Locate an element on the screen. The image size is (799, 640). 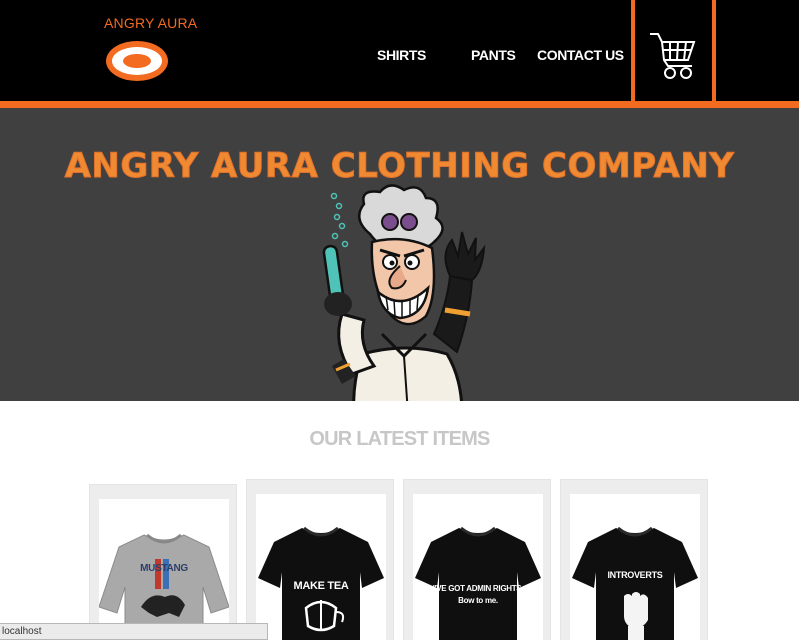
browser-status-bar: localhost is located at coordinates (134, 631).